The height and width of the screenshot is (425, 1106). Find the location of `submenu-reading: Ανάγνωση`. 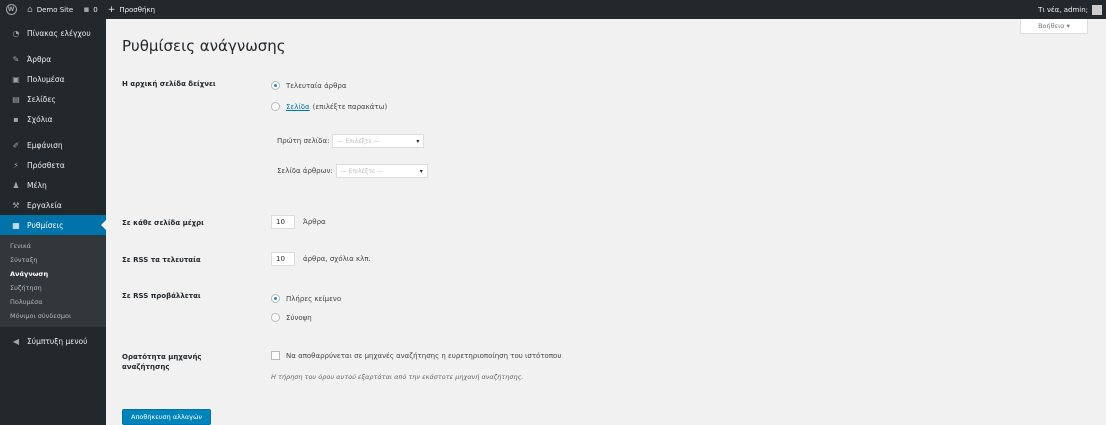

submenu-reading: Ανάγνωση is located at coordinates (53, 274).